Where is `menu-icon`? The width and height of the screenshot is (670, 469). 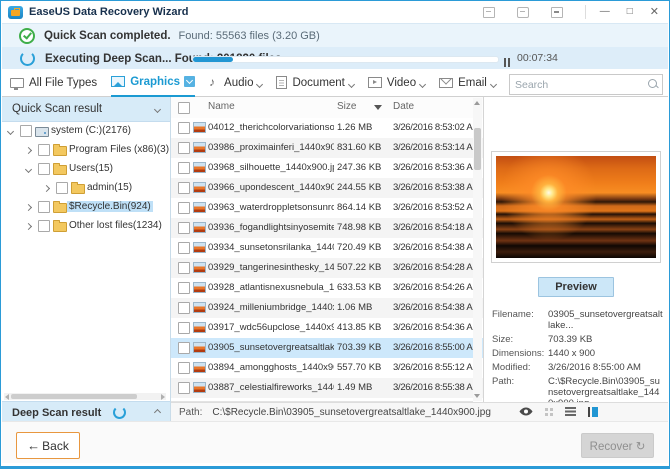 menu-icon is located at coordinates (556, 12).